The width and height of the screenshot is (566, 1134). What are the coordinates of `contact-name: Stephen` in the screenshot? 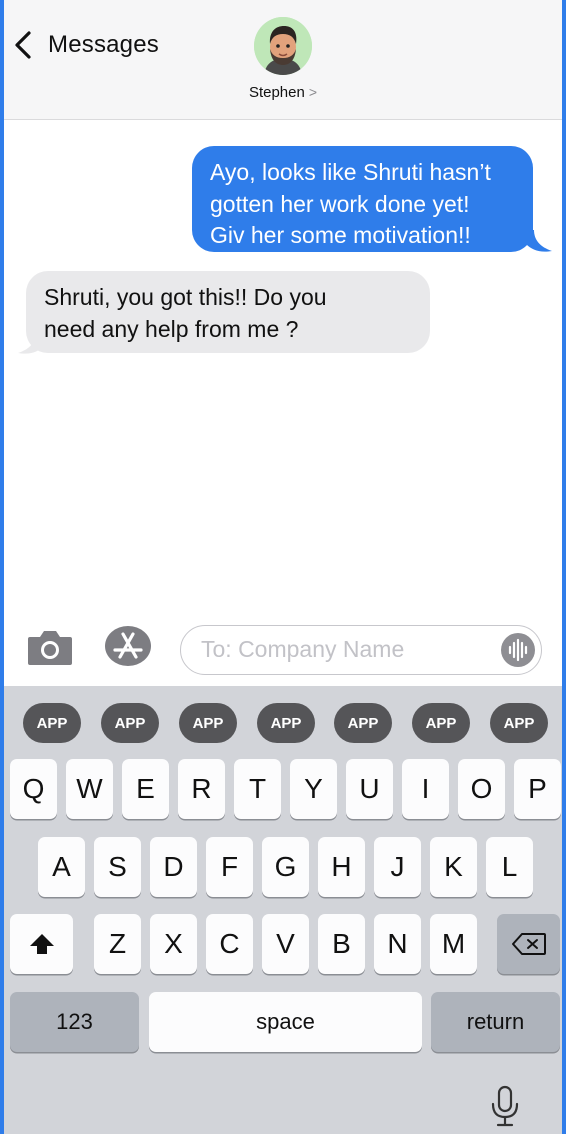 It's located at (276, 92).